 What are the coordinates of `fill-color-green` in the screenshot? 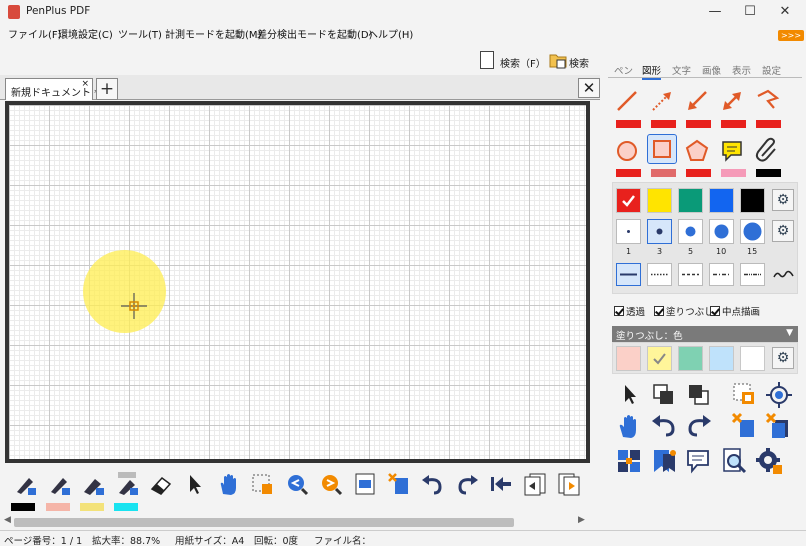 It's located at (690, 358).